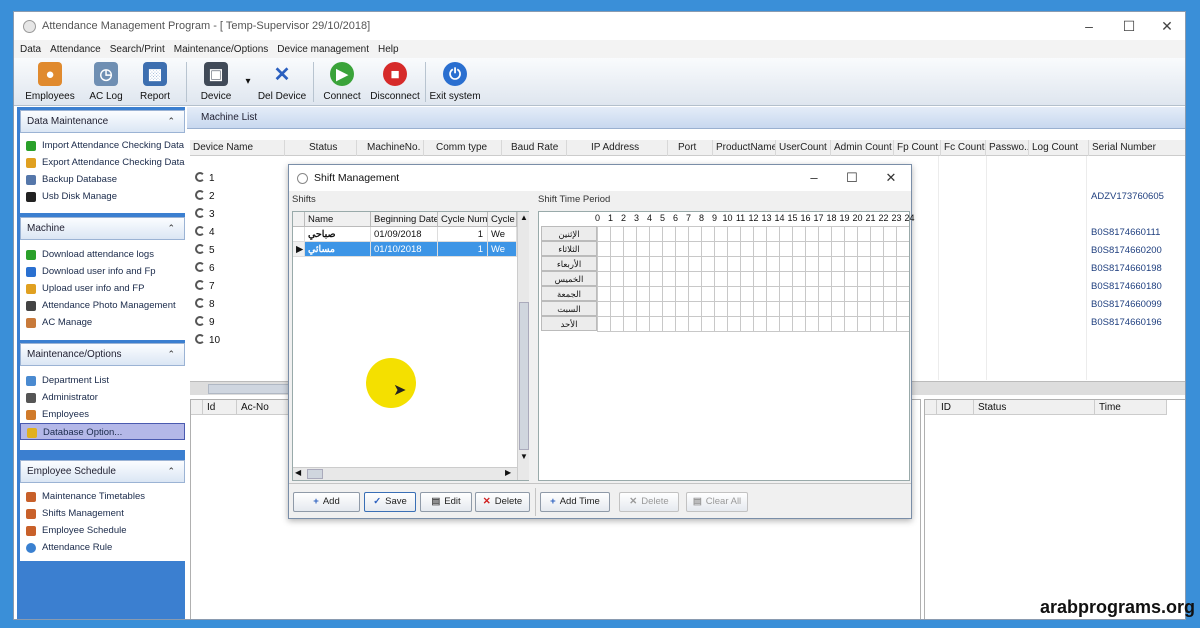 The height and width of the screenshot is (628, 1200). What do you see at coordinates (524, 458) in the screenshot?
I see `scroll-down-icon: ▼` at bounding box center [524, 458].